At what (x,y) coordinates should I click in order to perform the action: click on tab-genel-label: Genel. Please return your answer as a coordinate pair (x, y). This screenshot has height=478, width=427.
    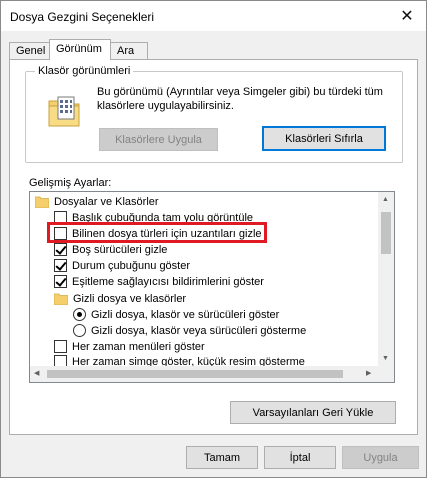
    Looking at the image, I should click on (31, 51).